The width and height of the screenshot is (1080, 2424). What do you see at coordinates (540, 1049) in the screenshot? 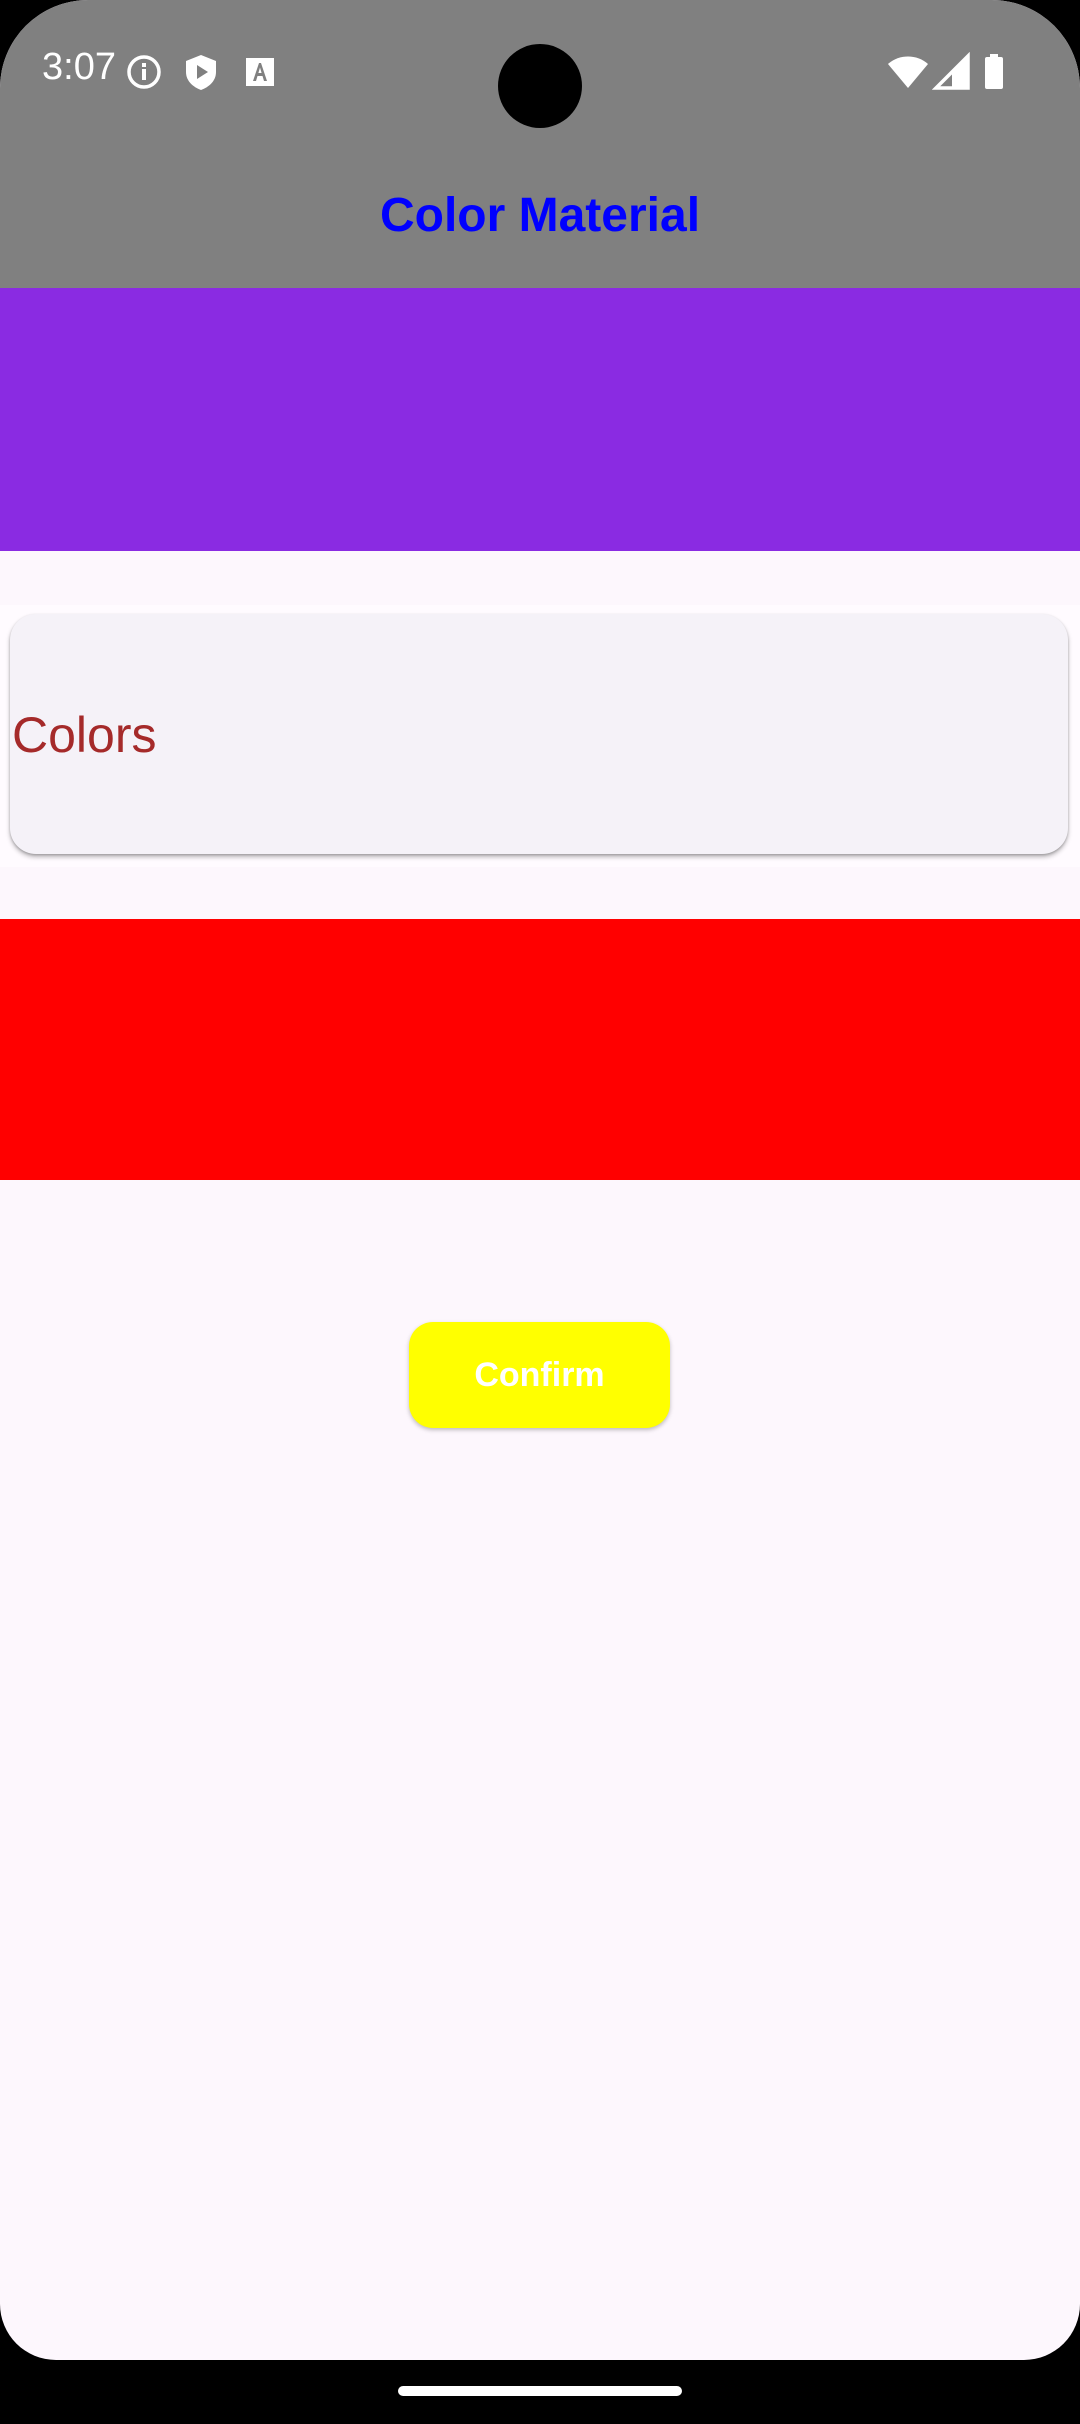
I see `red-color-block` at bounding box center [540, 1049].